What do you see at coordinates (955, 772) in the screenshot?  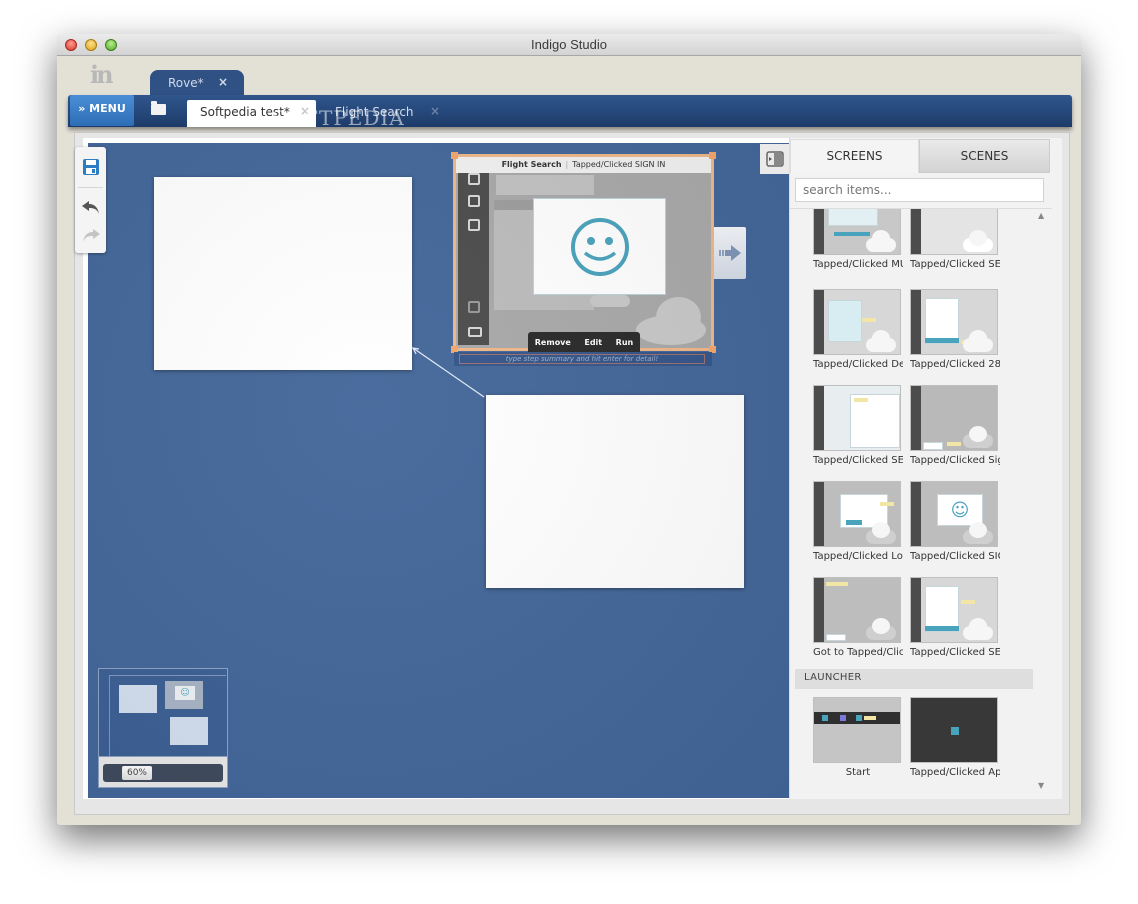 I see `item-label: Tapped/Clicked Ap` at bounding box center [955, 772].